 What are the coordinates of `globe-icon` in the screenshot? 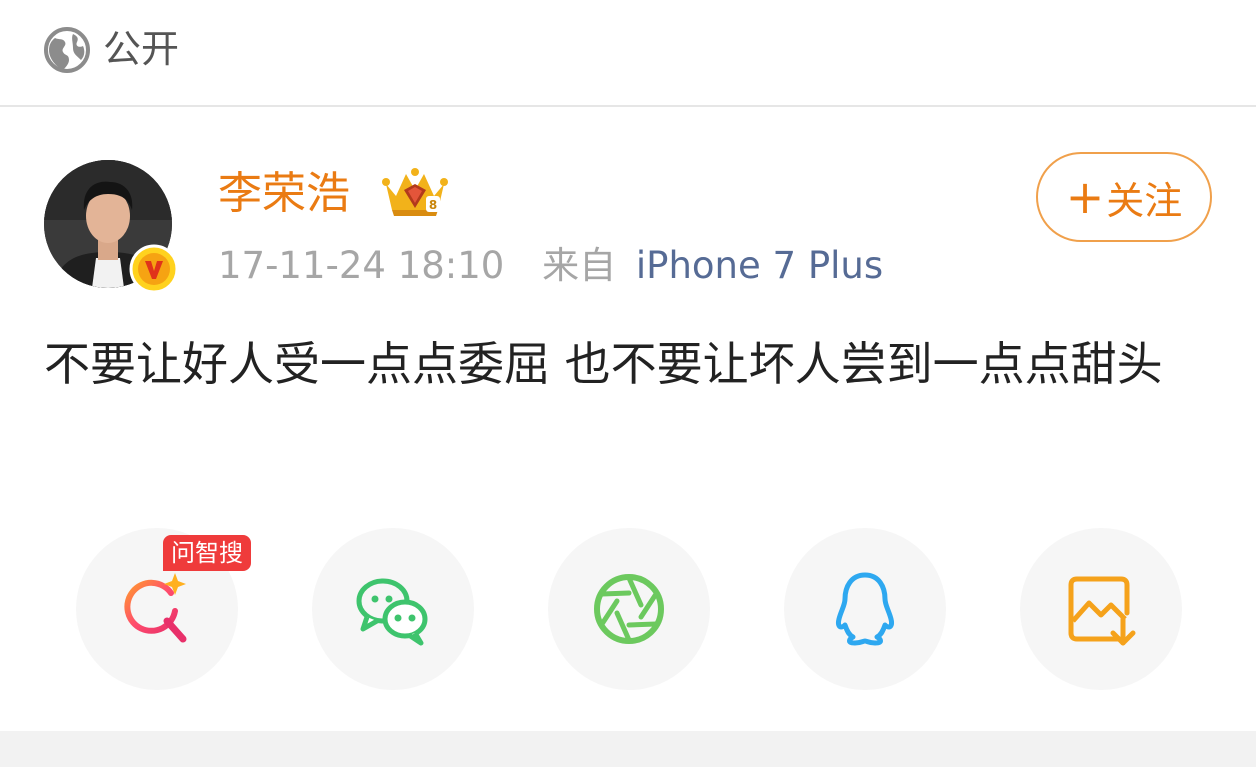 It's located at (67, 50).